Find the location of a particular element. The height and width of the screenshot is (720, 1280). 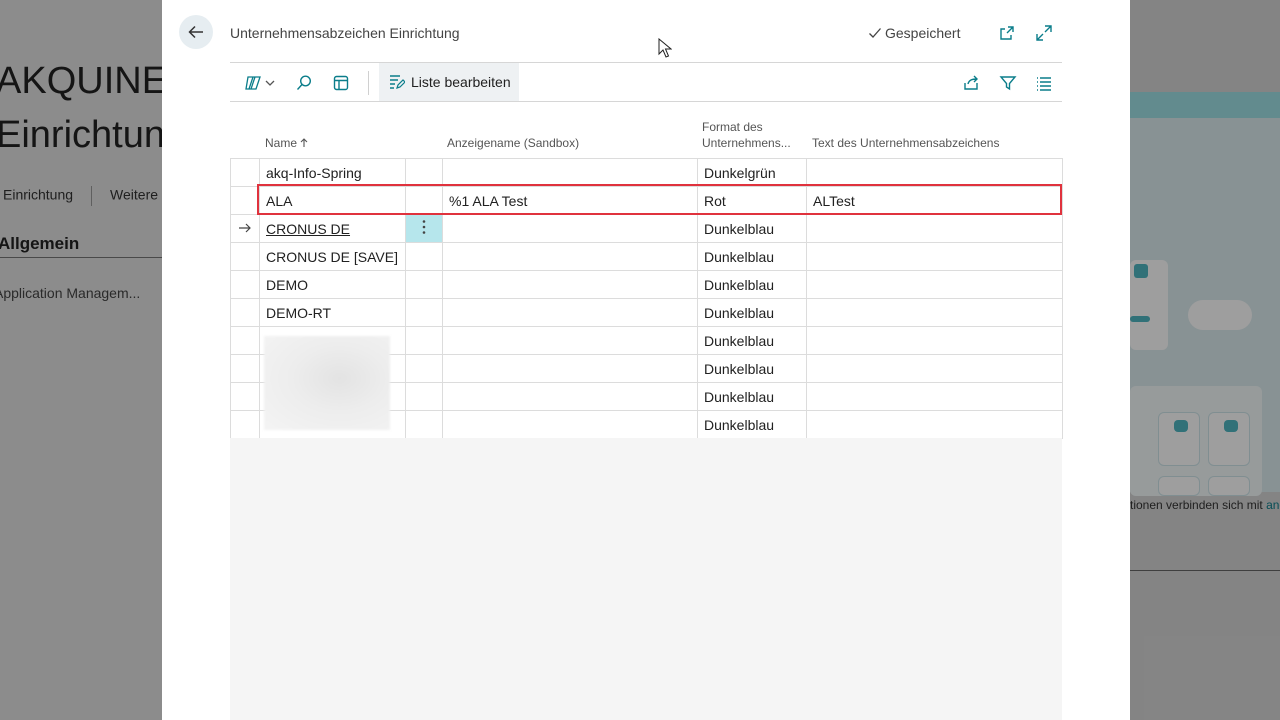

open-in-new-window-icon is located at coordinates (1007, 33).